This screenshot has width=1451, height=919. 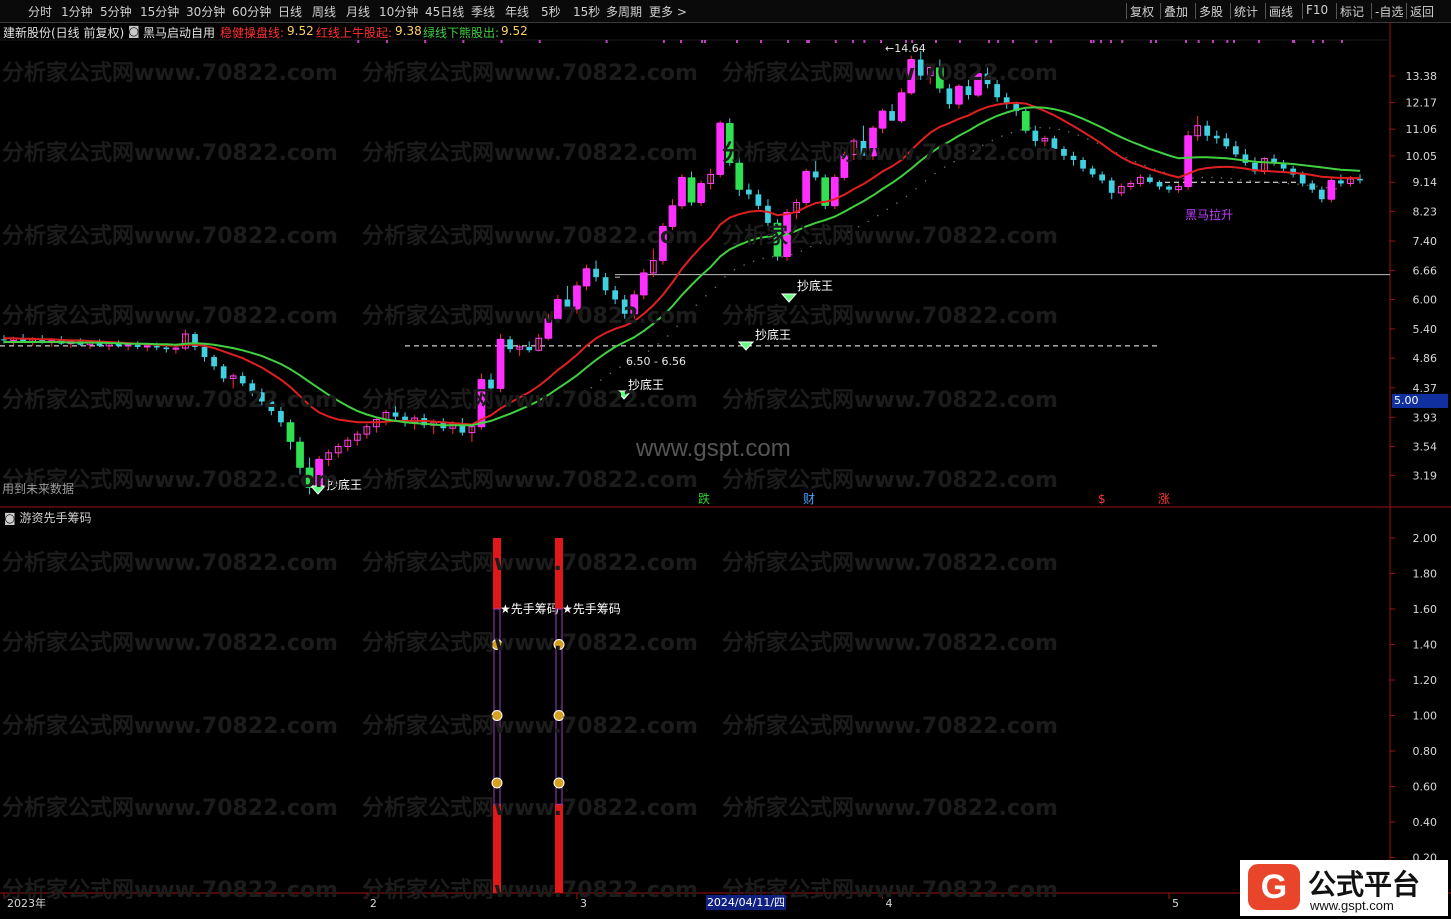 What do you see at coordinates (1274, 887) in the screenshot?
I see `logo-icon: G` at bounding box center [1274, 887].